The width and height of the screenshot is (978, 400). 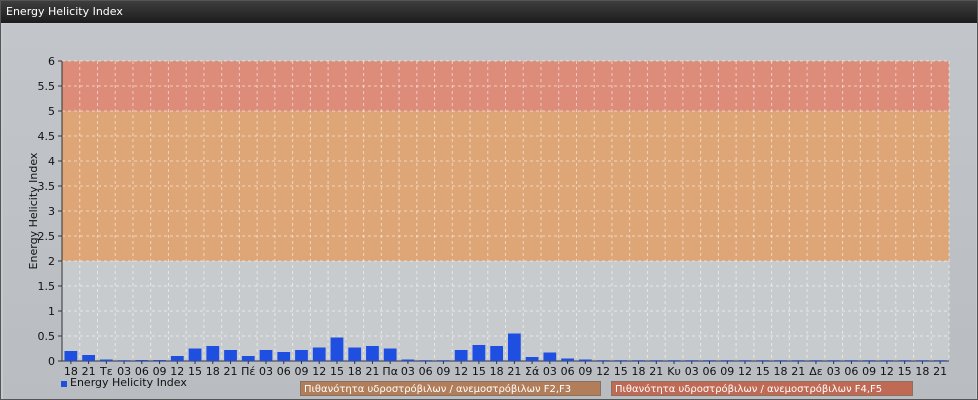 What do you see at coordinates (64, 384) in the screenshot?
I see `legend-swatch` at bounding box center [64, 384].